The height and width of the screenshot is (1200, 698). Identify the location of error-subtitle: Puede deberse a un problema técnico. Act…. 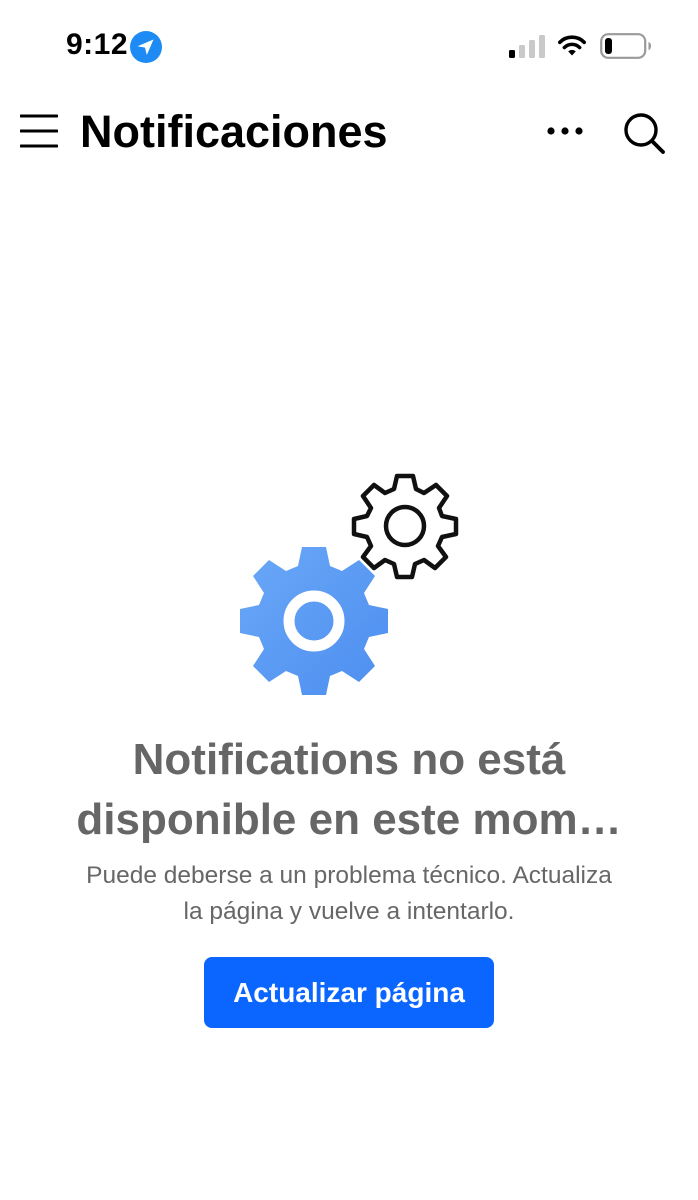
(349, 894).